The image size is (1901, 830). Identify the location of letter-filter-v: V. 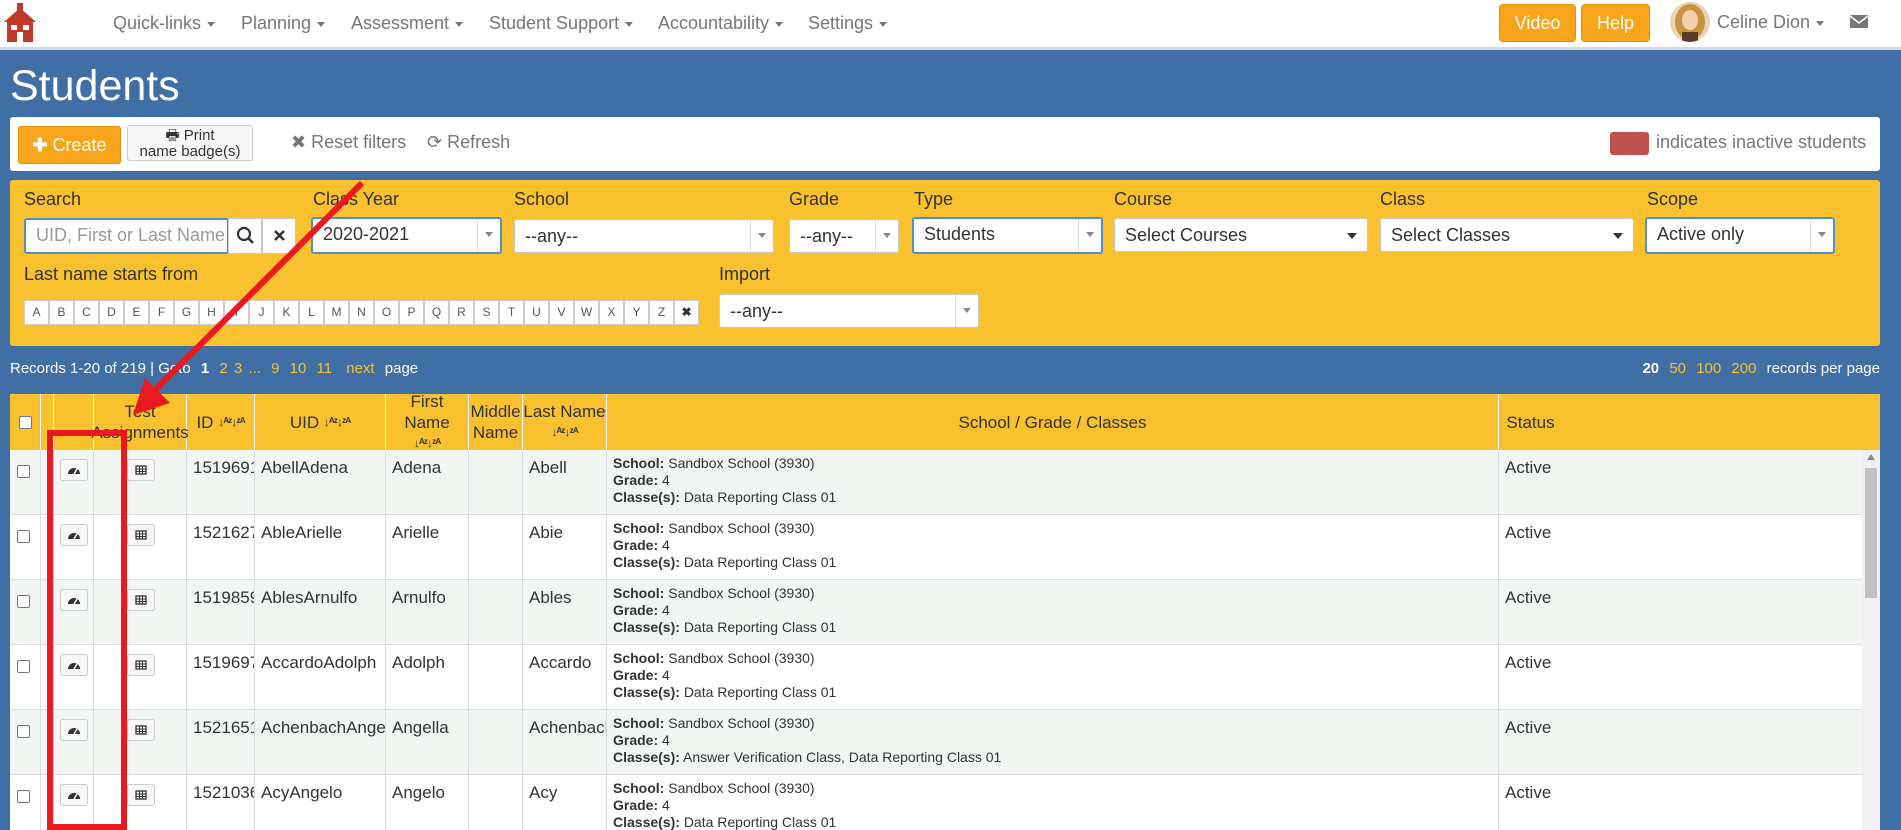
(561, 312).